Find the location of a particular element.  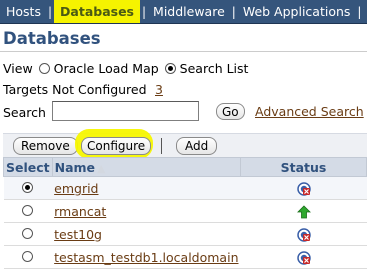

tab-truncated: S is located at coordinates (364, 11).